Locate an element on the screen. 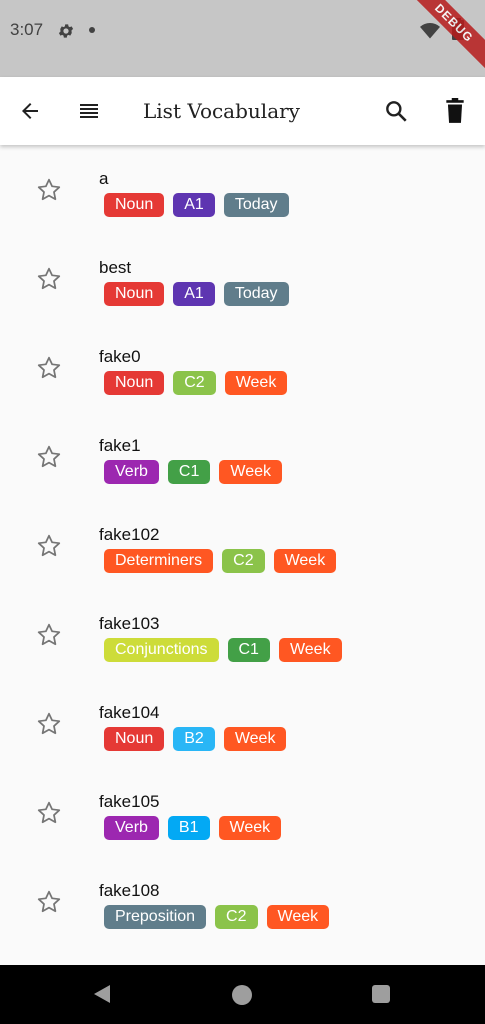 Image resolution: width=485 pixels, height=1024 pixels. nav-recents-icon is located at coordinates (381, 994).